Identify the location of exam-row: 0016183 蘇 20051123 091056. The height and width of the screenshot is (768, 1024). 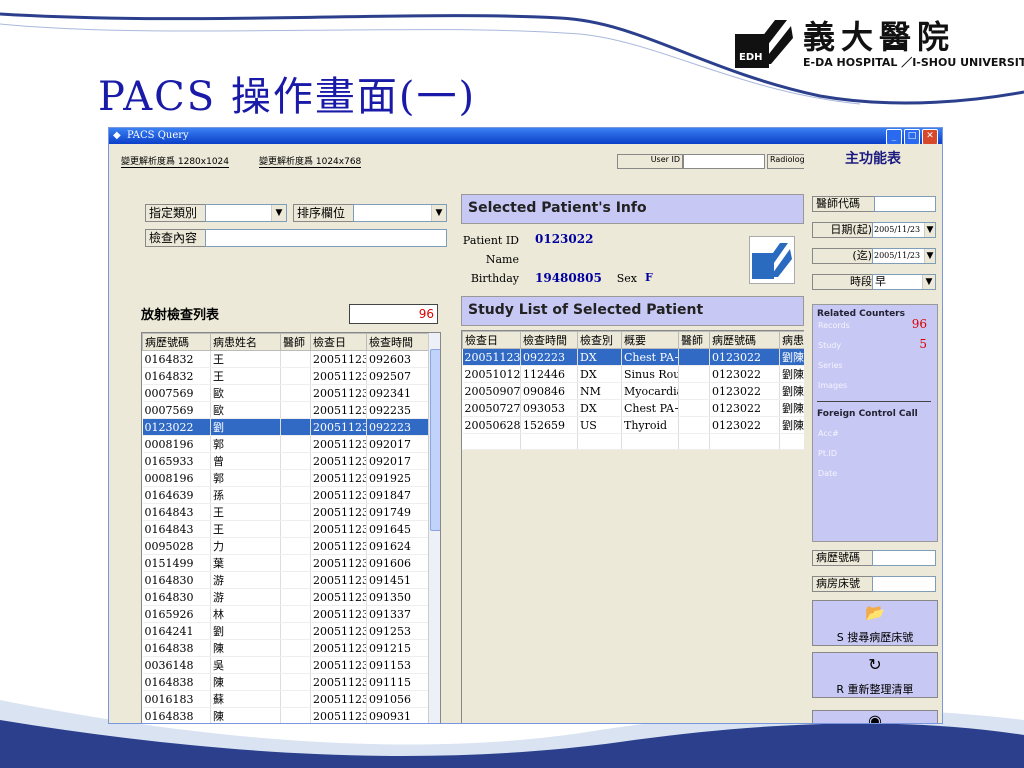
(286, 699).